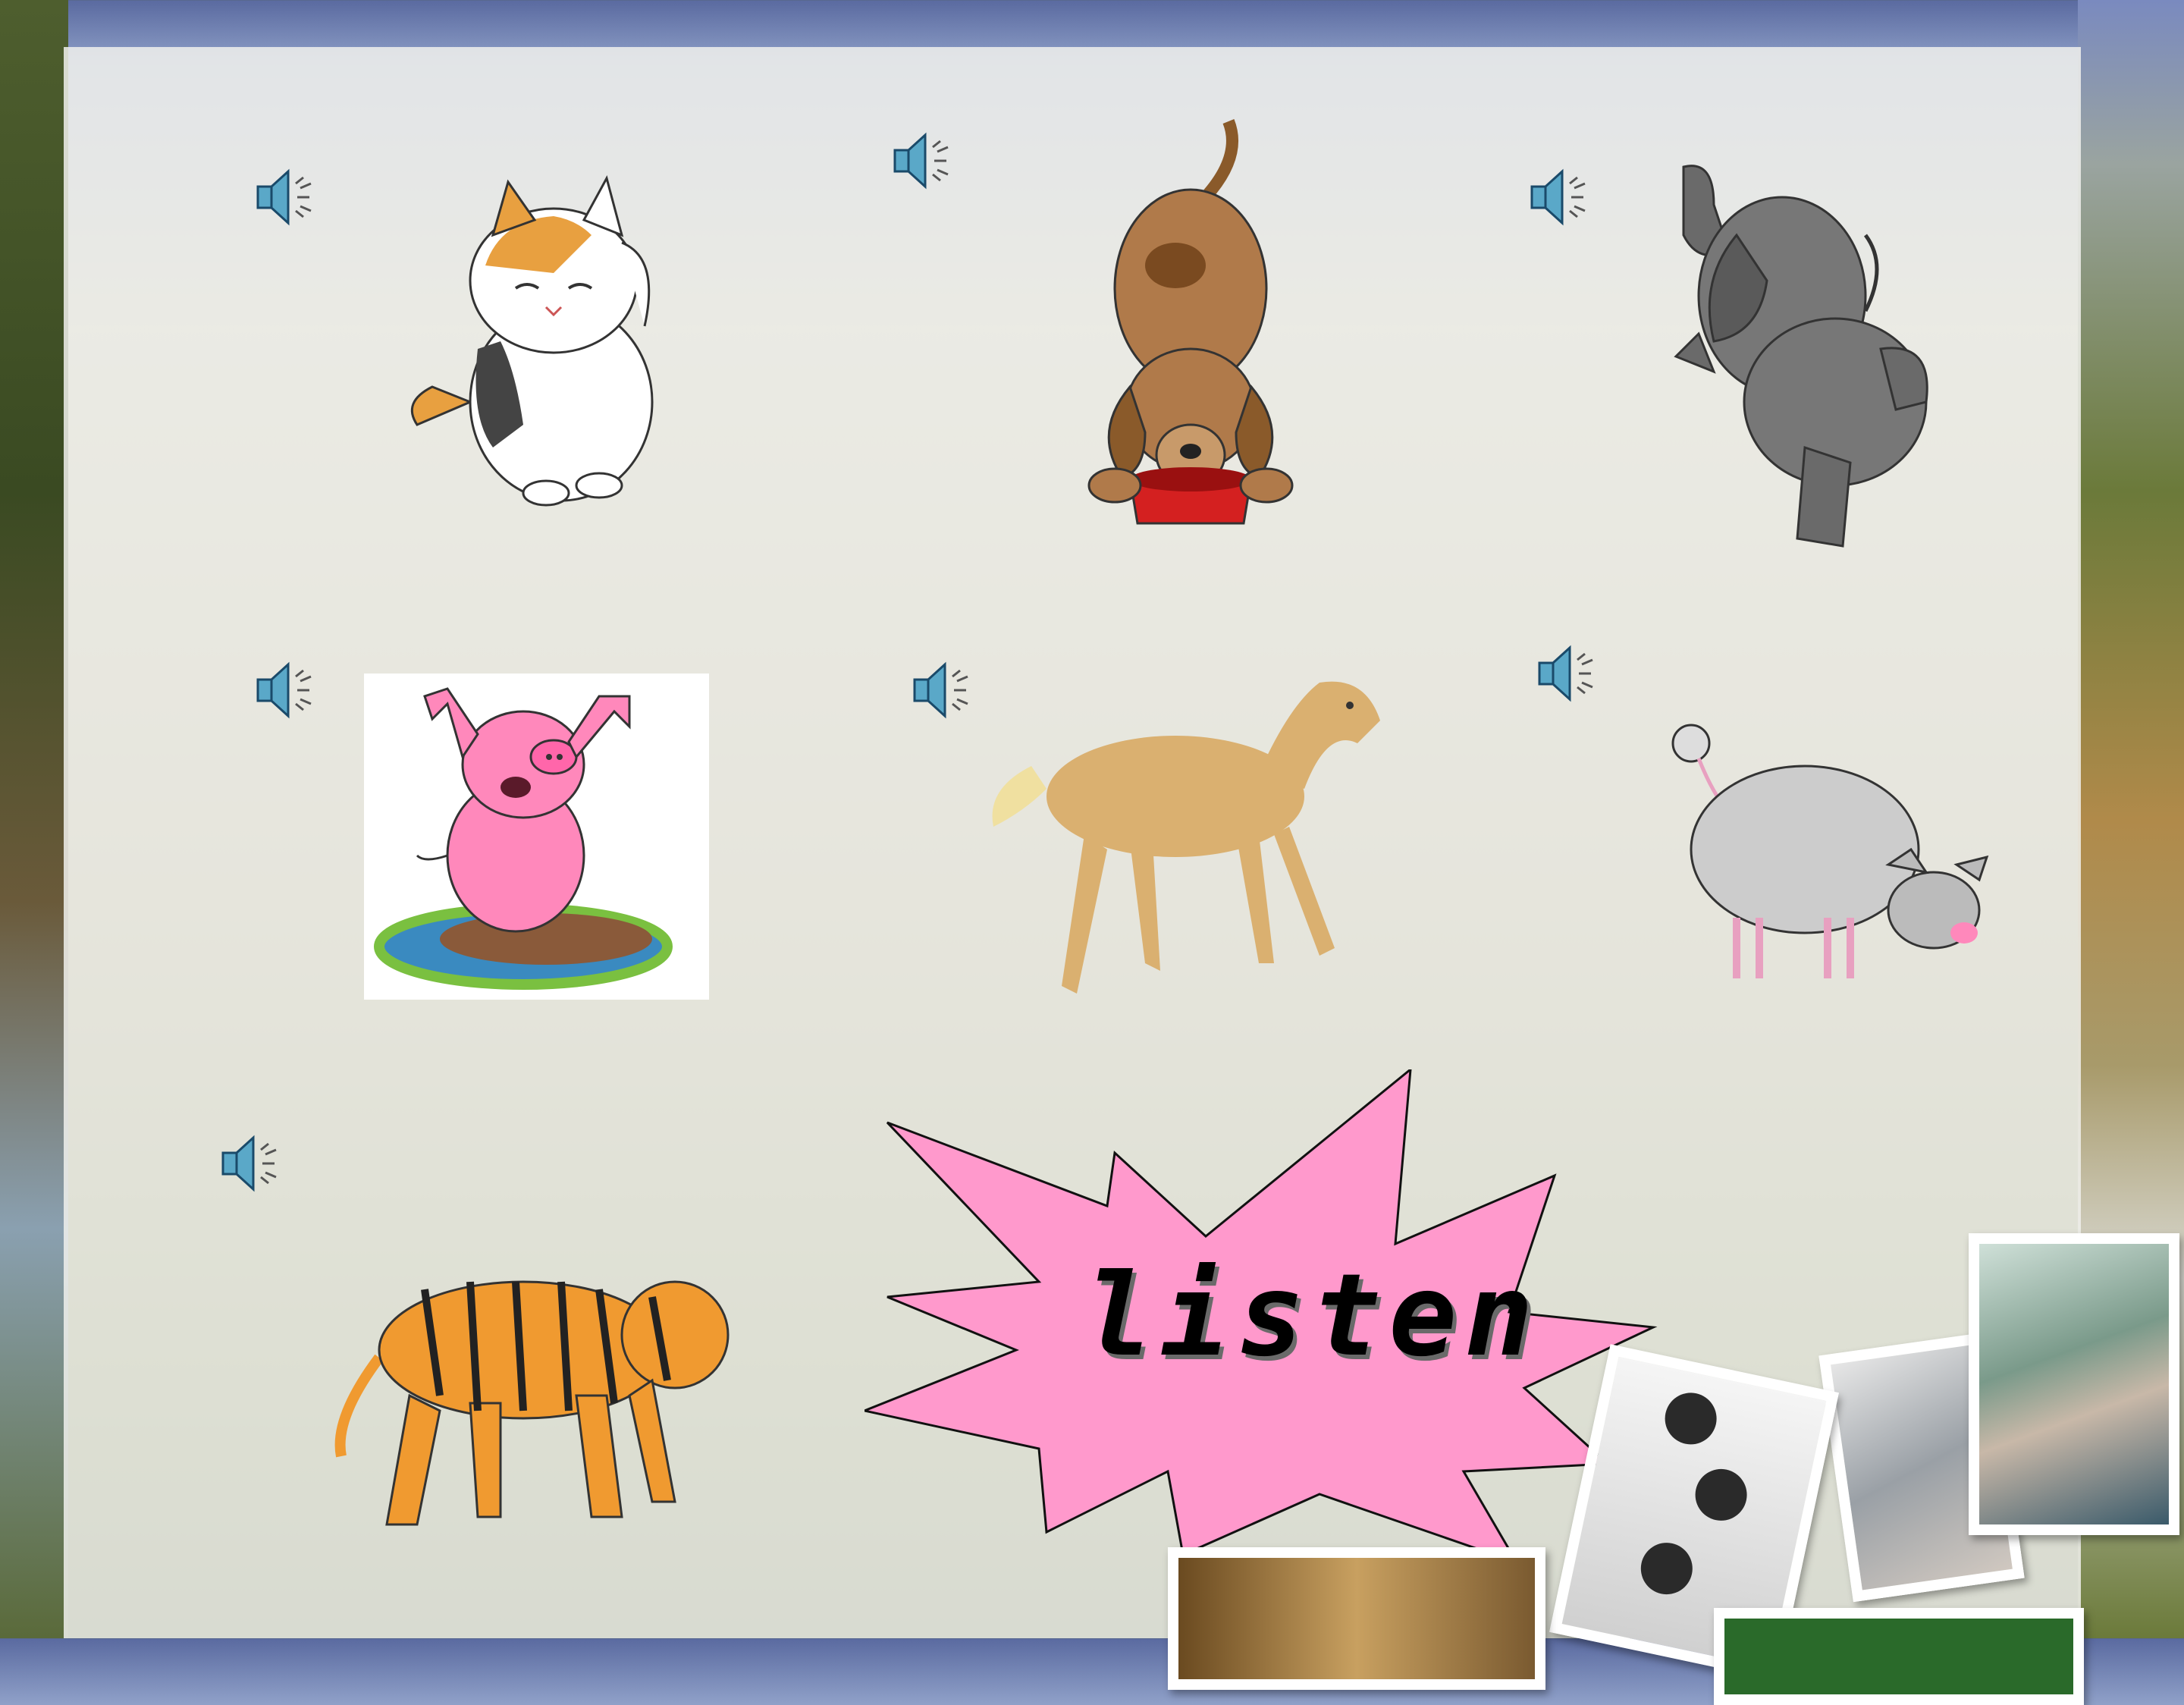  Describe the element at coordinates (1835, 853) in the screenshot. I see `sheep-image` at that location.